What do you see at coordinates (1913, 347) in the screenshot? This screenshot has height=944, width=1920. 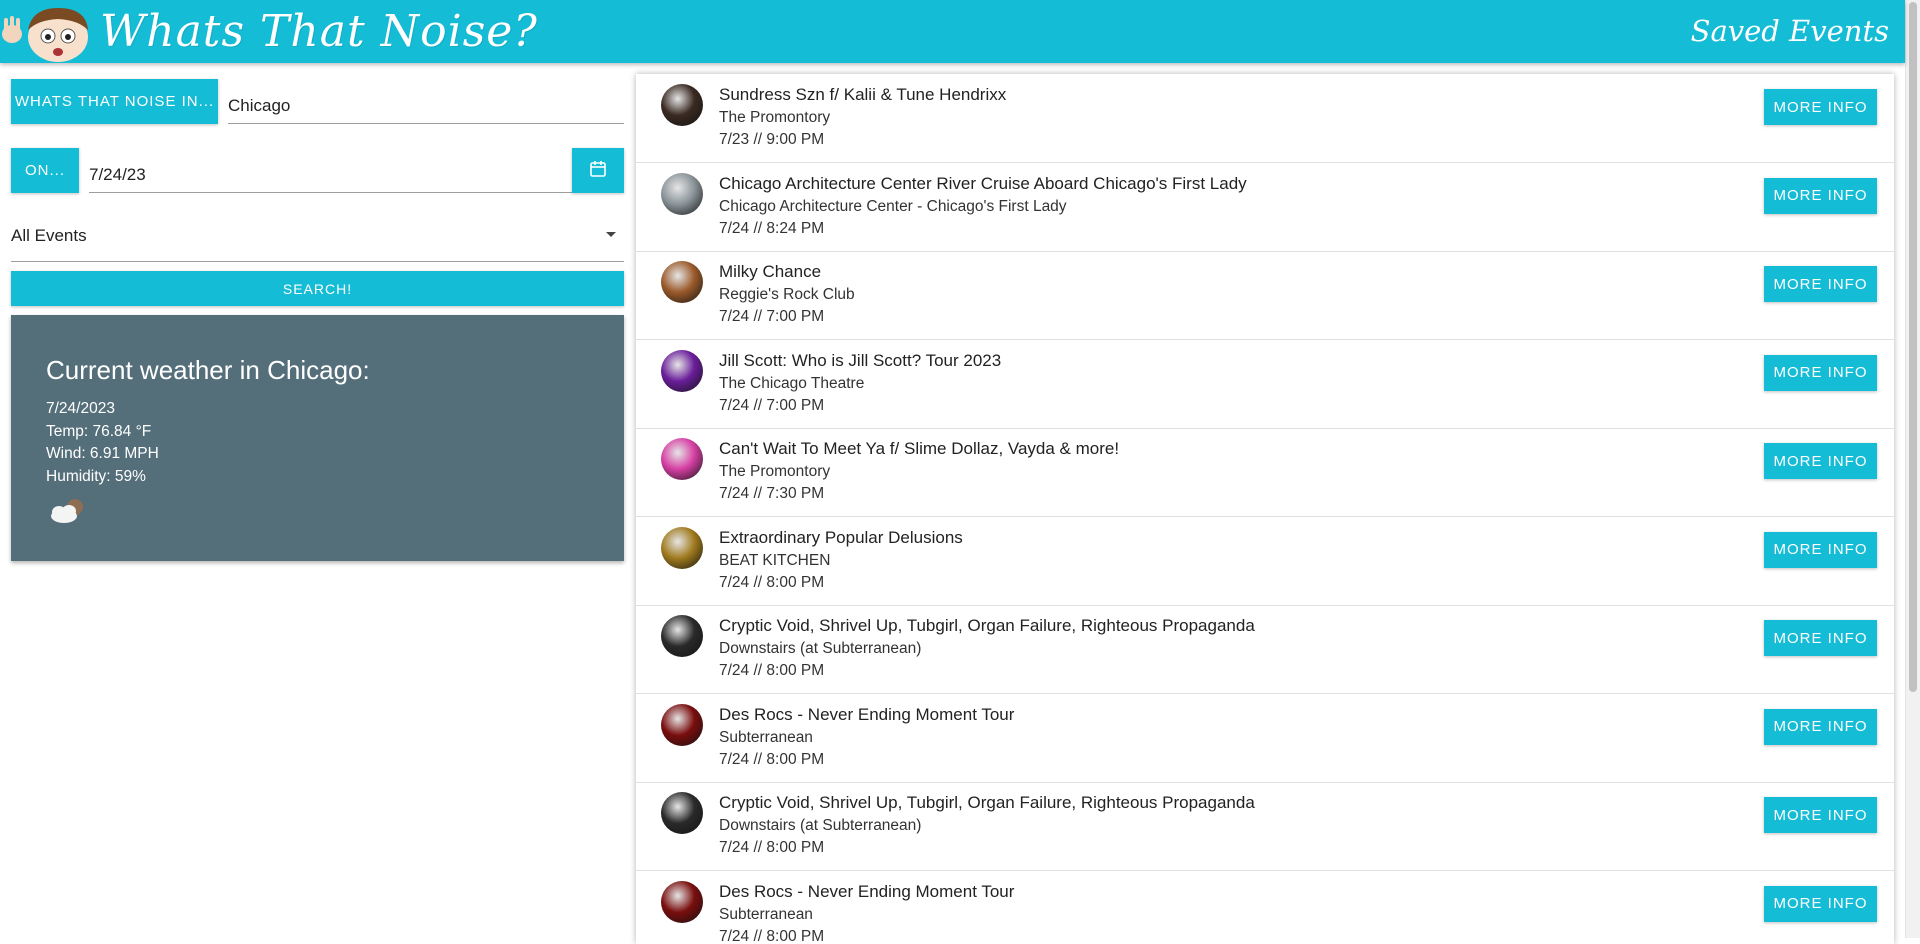 I see `scrollbar-thumb` at bounding box center [1913, 347].